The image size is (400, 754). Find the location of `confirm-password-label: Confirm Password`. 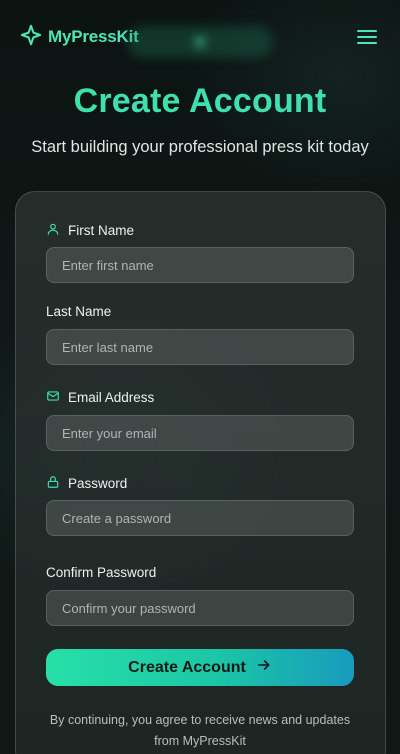

confirm-password-label: Confirm Password is located at coordinates (101, 572).